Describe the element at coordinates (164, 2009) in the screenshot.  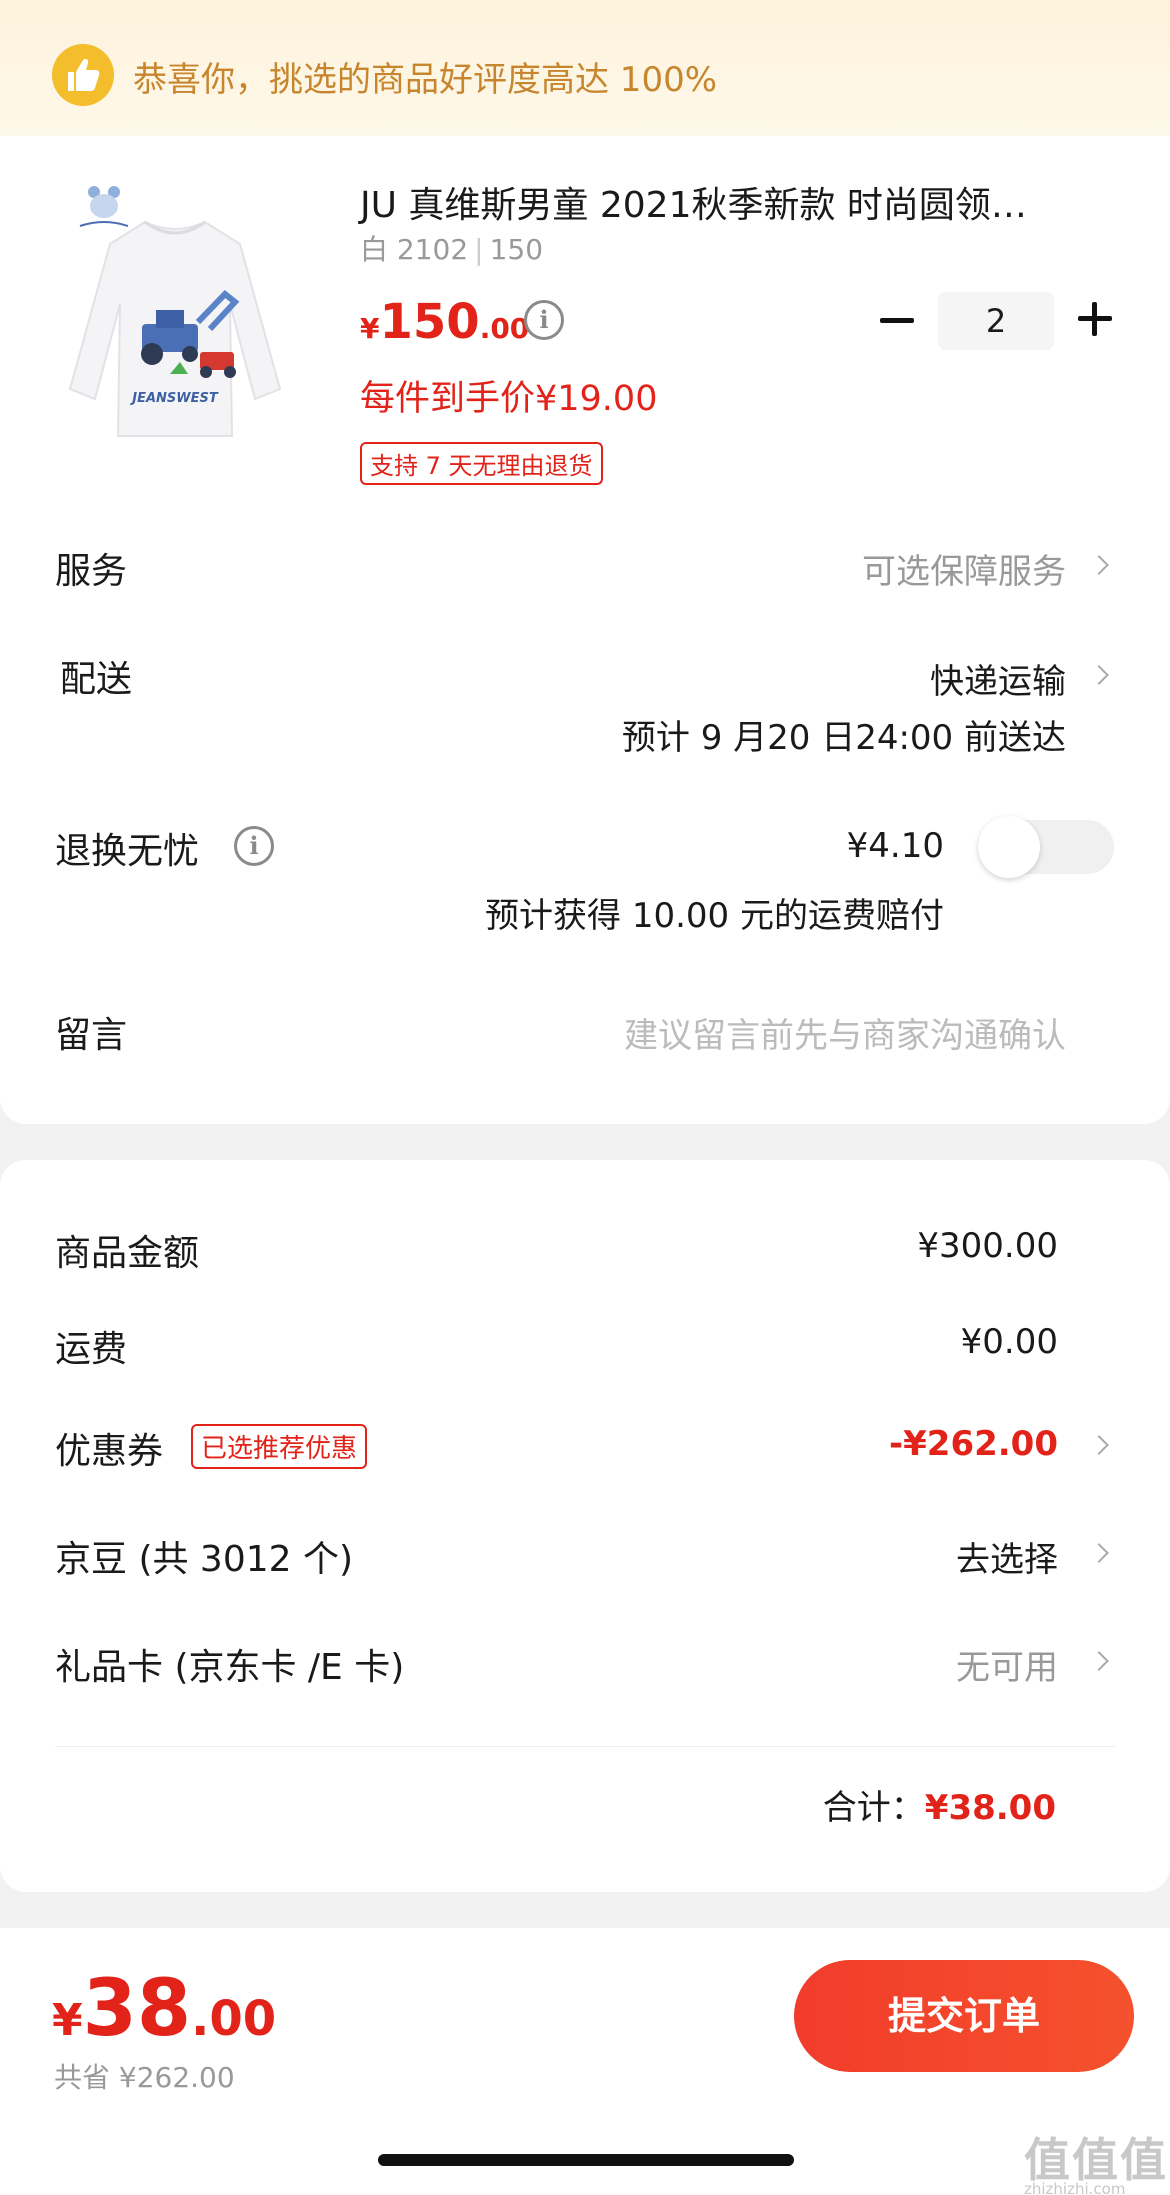
I see `payable-price: ¥38.00` at that location.